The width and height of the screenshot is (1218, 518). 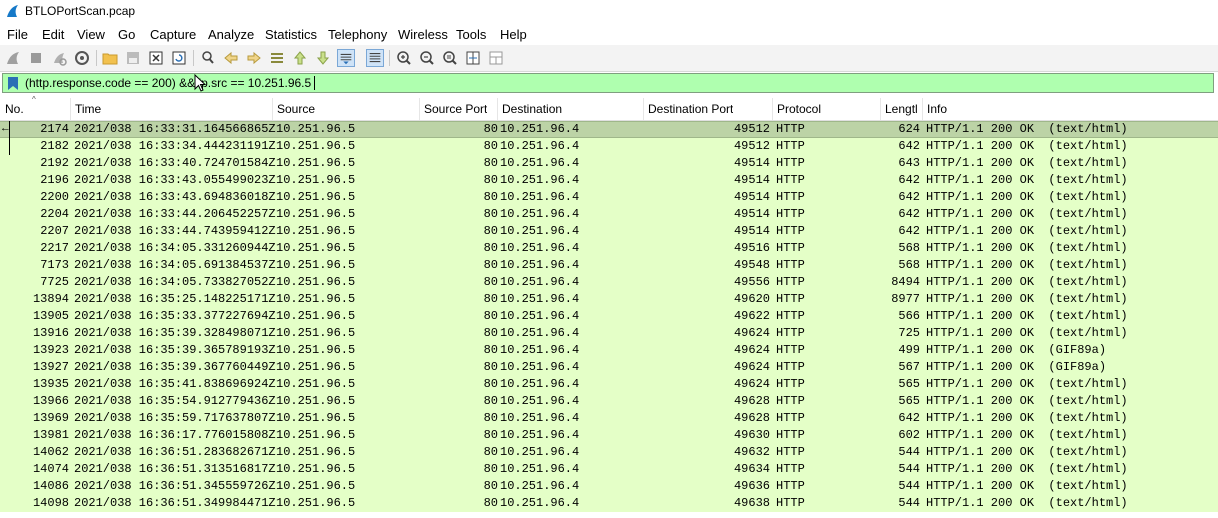 I want to click on shark-fin-start-icon, so click(x=13, y=58).